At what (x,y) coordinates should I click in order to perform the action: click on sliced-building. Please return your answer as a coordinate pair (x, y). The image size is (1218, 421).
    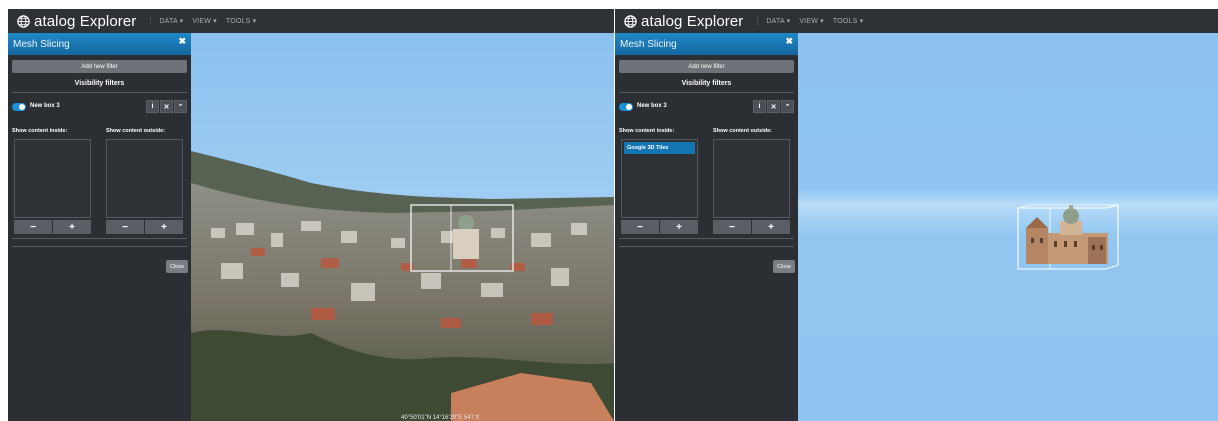
    Looking at the image, I should click on (1067, 234).